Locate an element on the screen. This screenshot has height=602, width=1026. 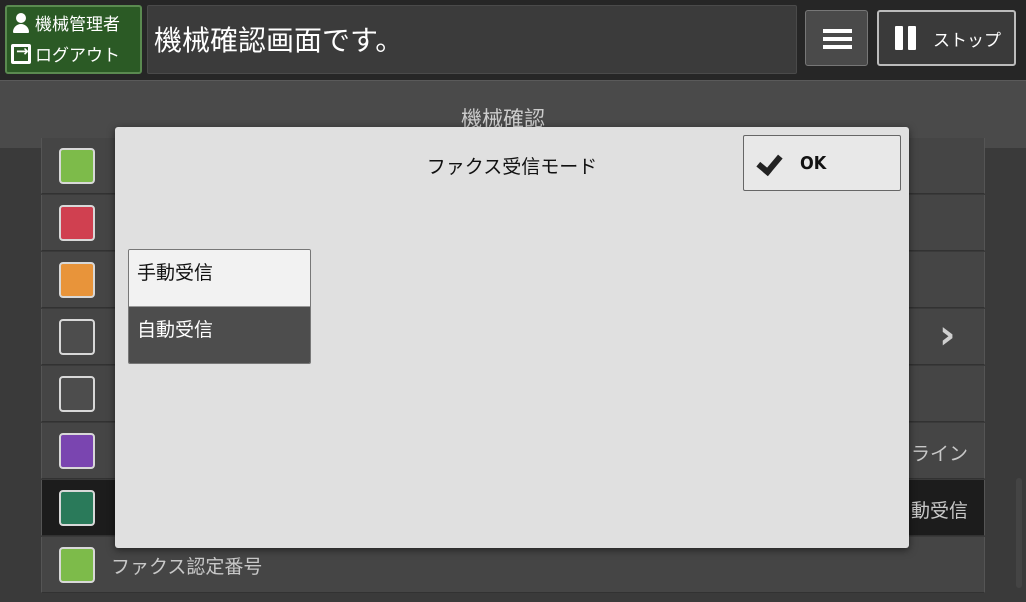
menu-button is located at coordinates (836, 38).